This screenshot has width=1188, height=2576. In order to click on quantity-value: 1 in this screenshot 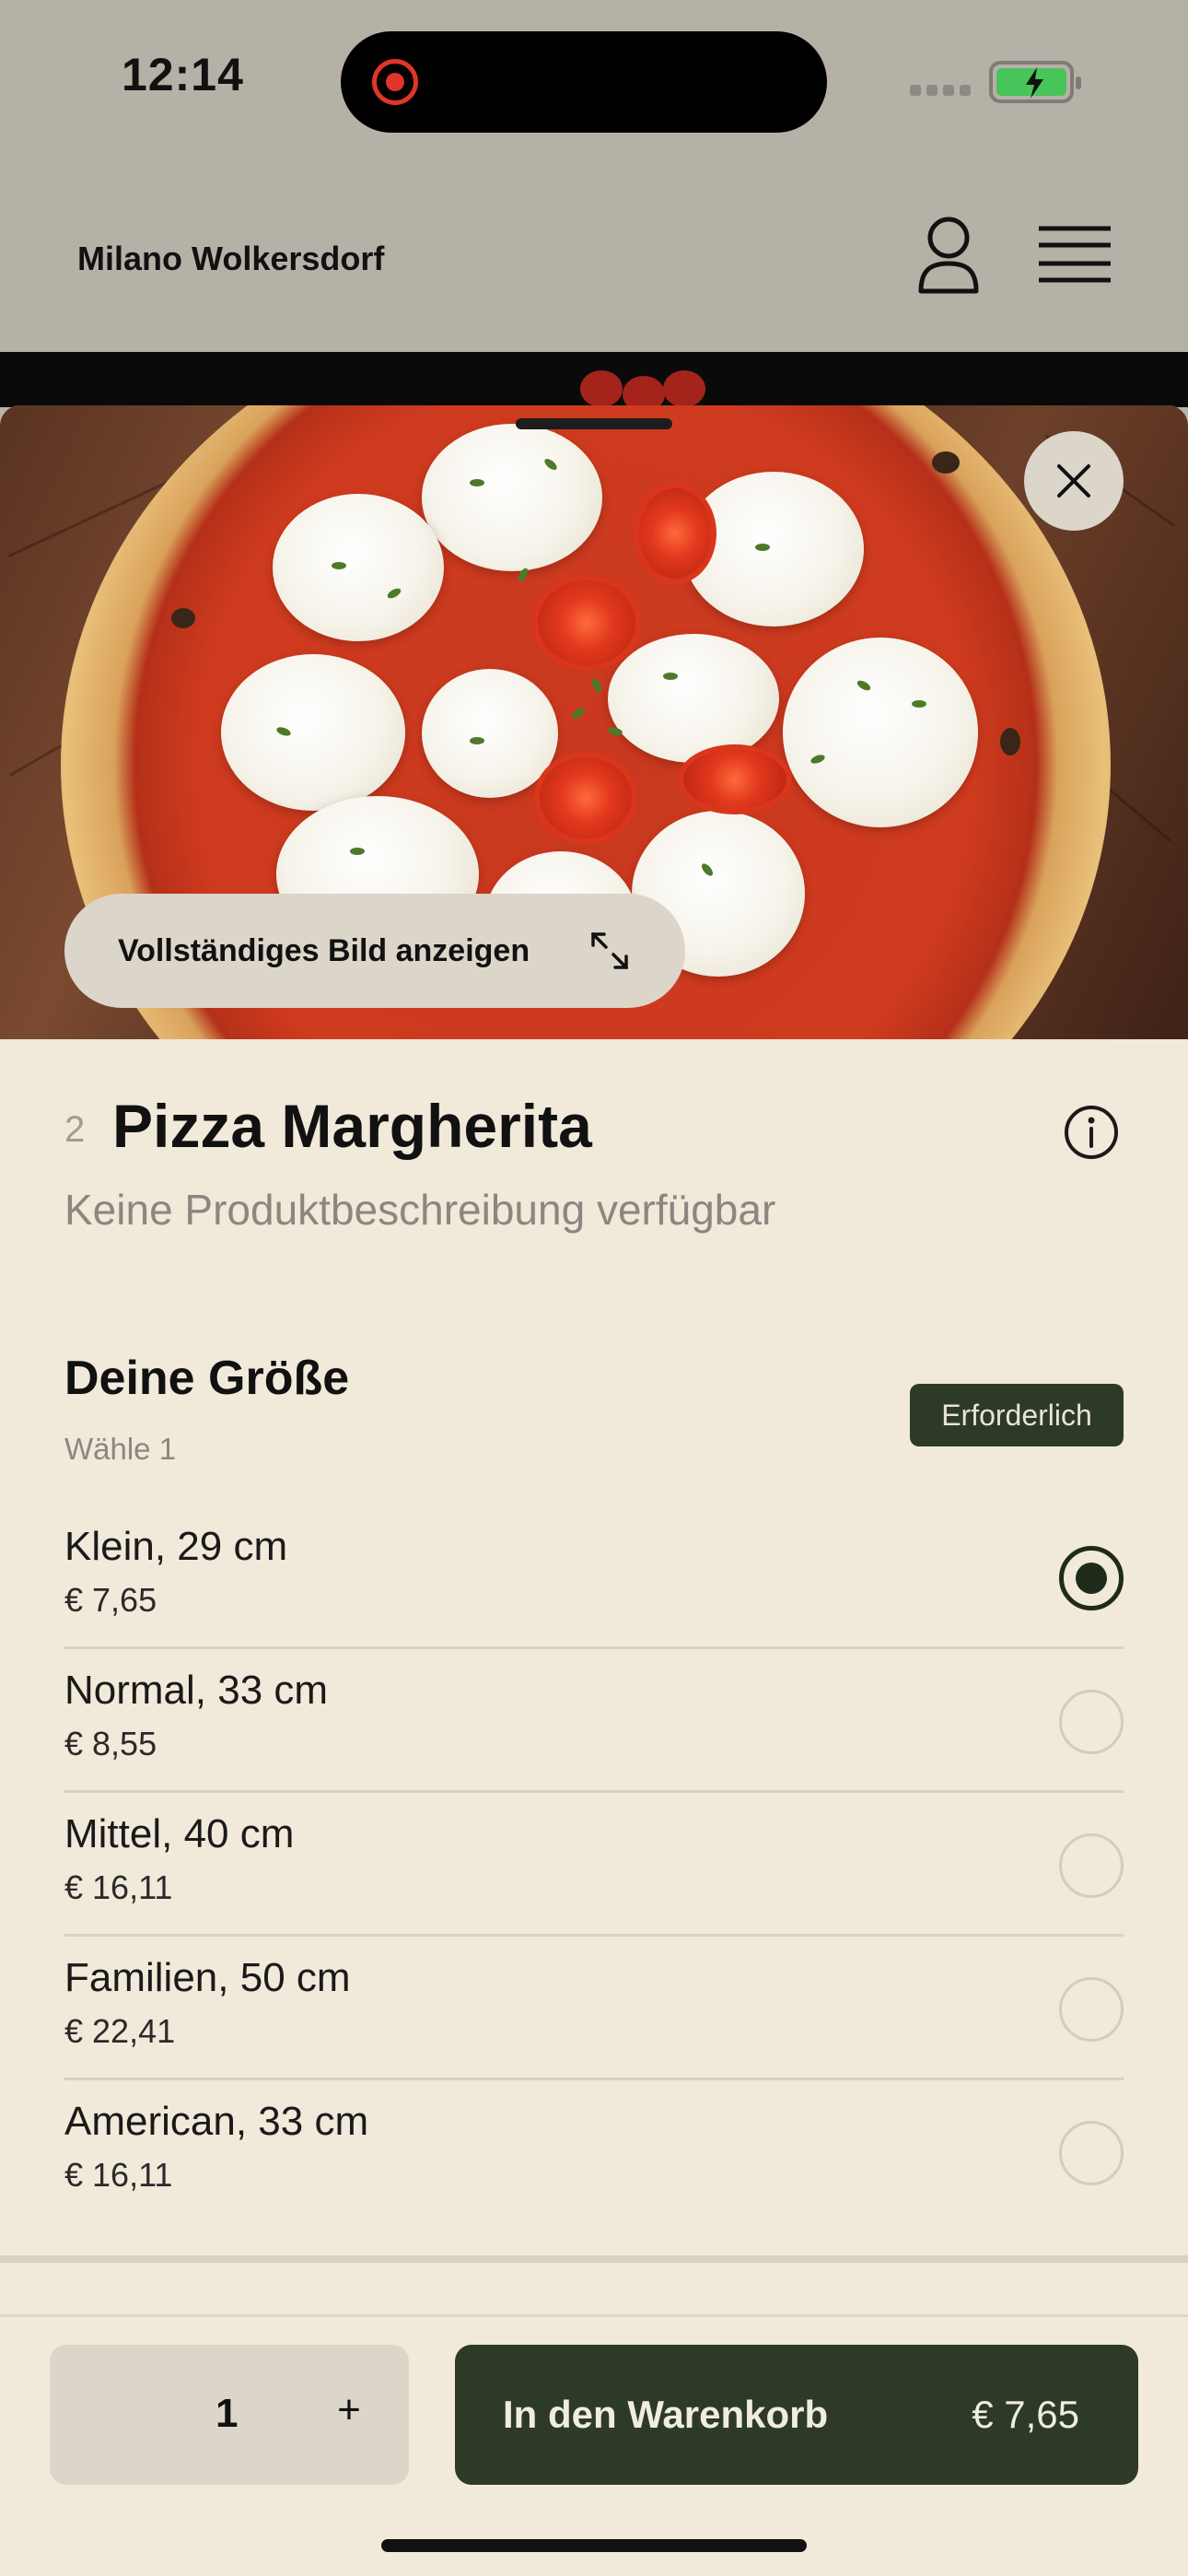, I will do `click(227, 2413)`.